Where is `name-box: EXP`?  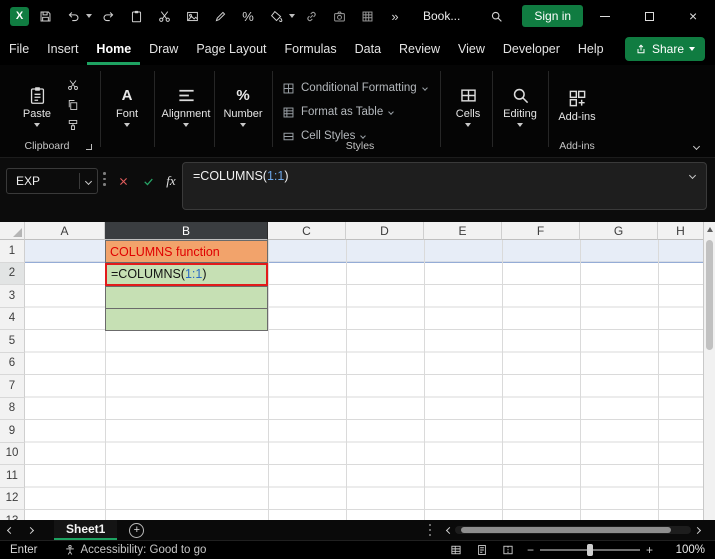 name-box: EXP is located at coordinates (52, 181).